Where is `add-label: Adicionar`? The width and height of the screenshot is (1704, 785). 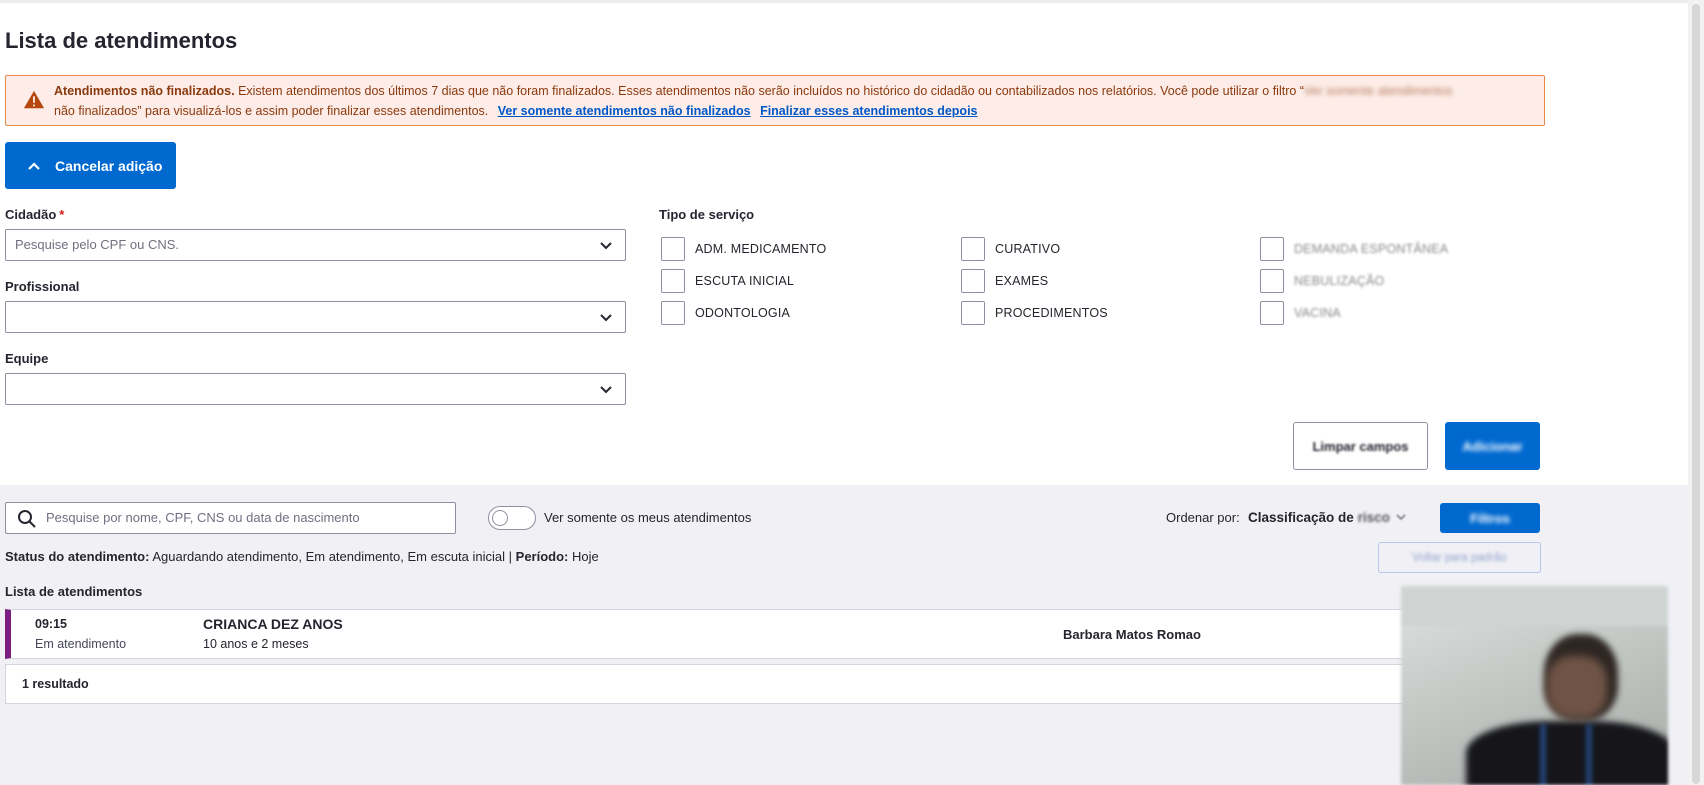
add-label: Adicionar is located at coordinates (1492, 446).